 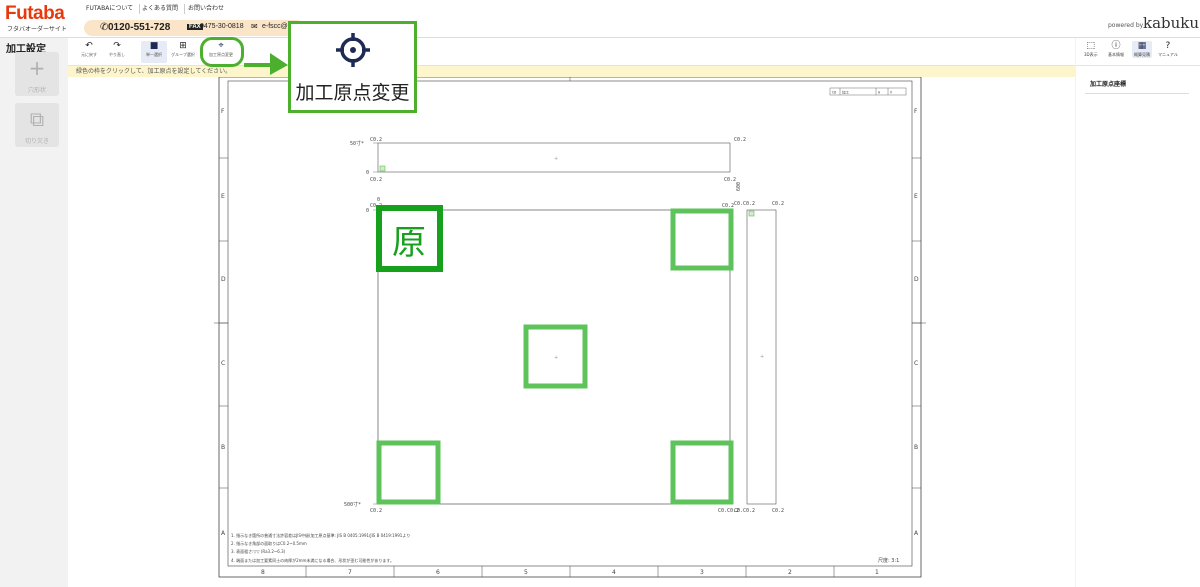 What do you see at coordinates (223, 111) in the screenshot?
I see `row-label-f: F` at bounding box center [223, 111].